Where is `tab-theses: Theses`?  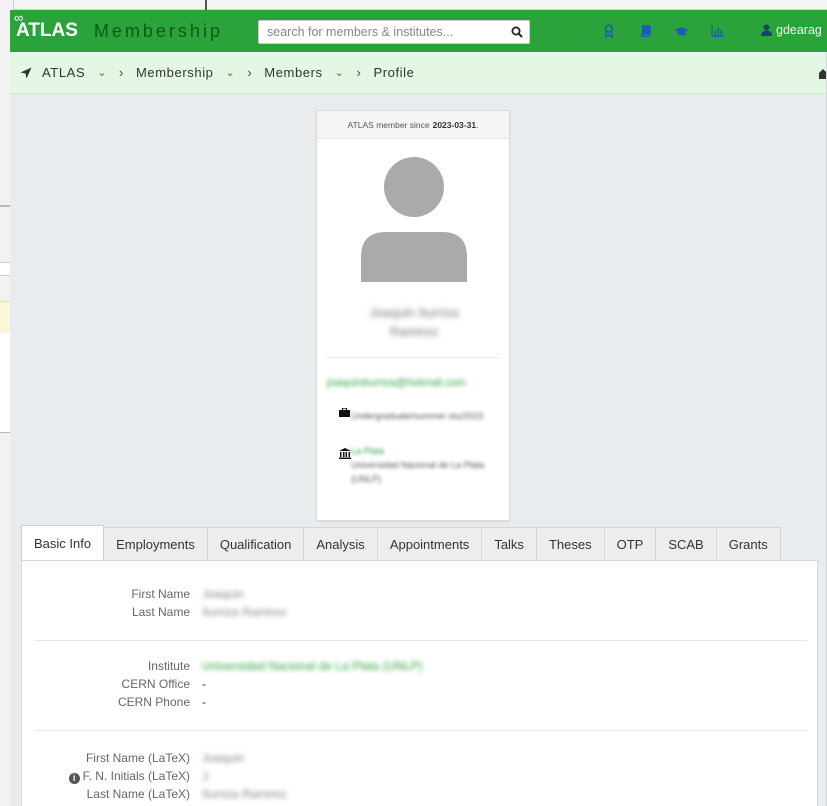 tab-theses: Theses is located at coordinates (570, 543).